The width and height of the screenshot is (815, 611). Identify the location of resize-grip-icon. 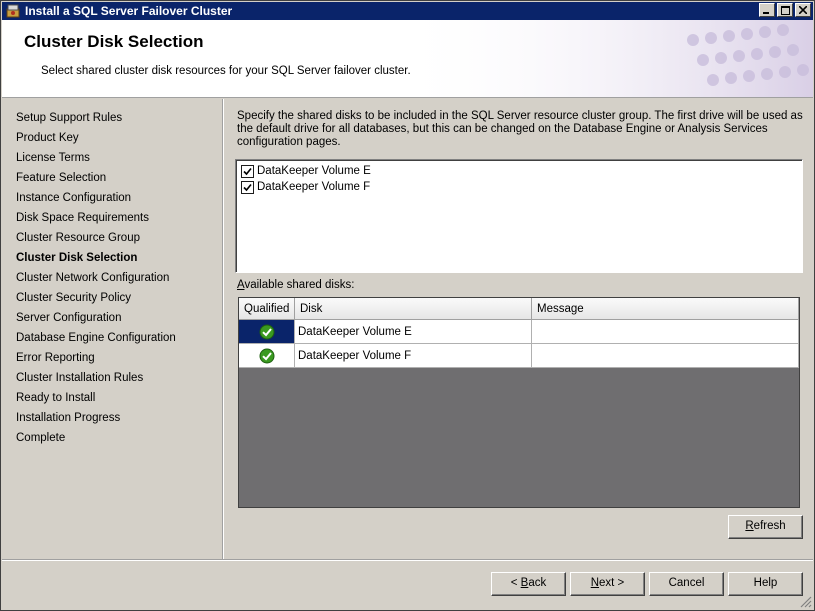
(806, 602).